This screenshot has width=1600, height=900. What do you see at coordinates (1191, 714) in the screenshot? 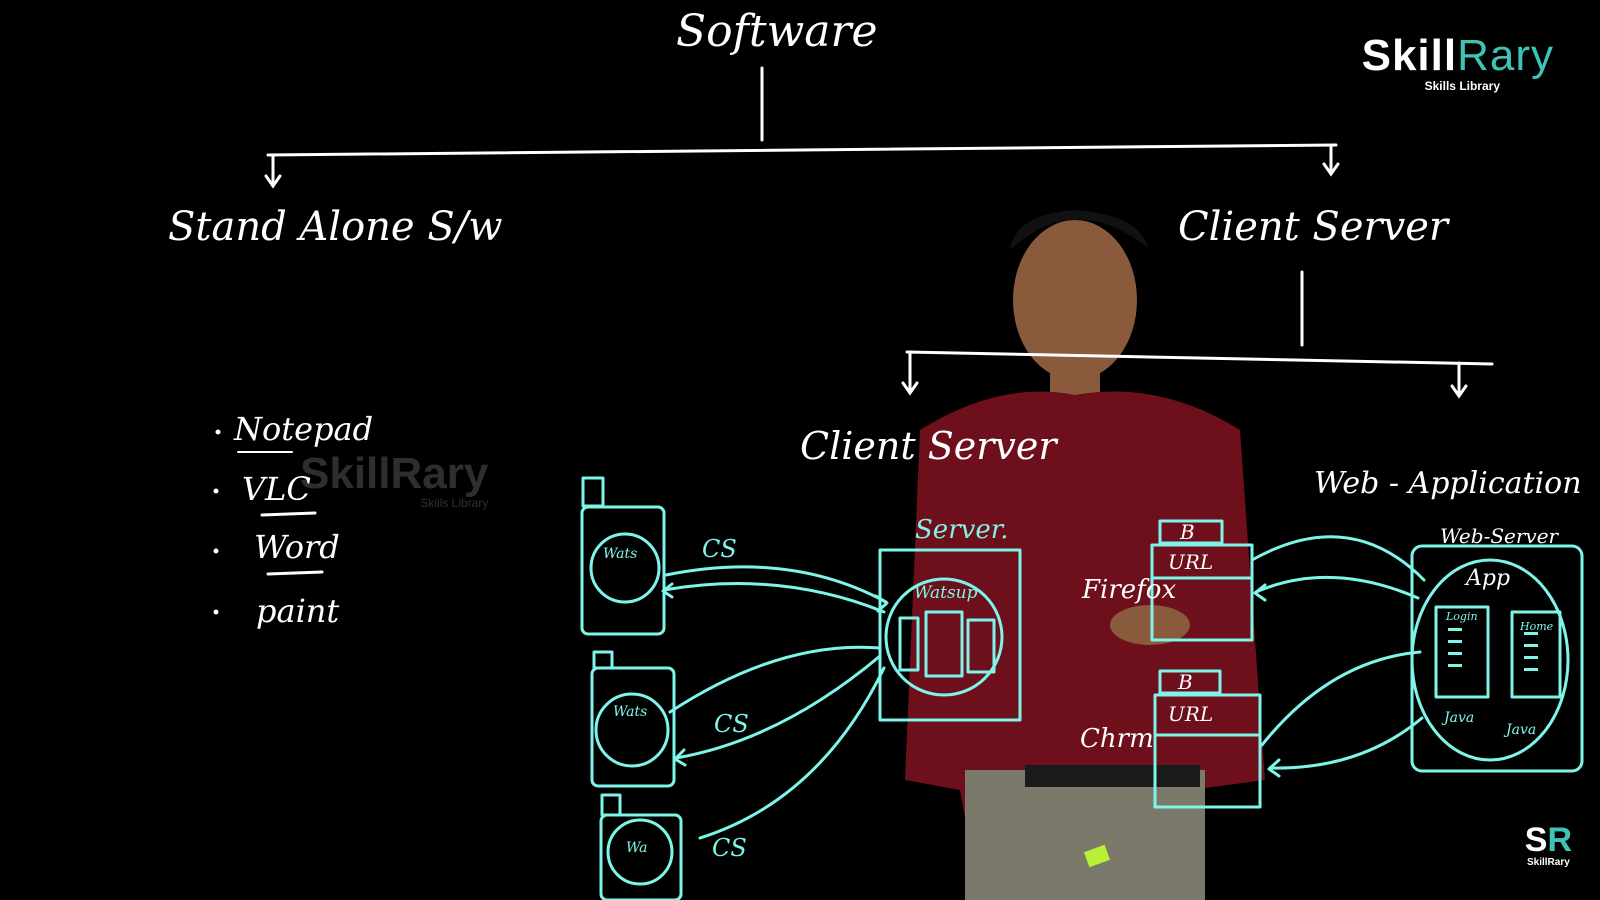
I see `browser-url-2: URL` at bounding box center [1191, 714].